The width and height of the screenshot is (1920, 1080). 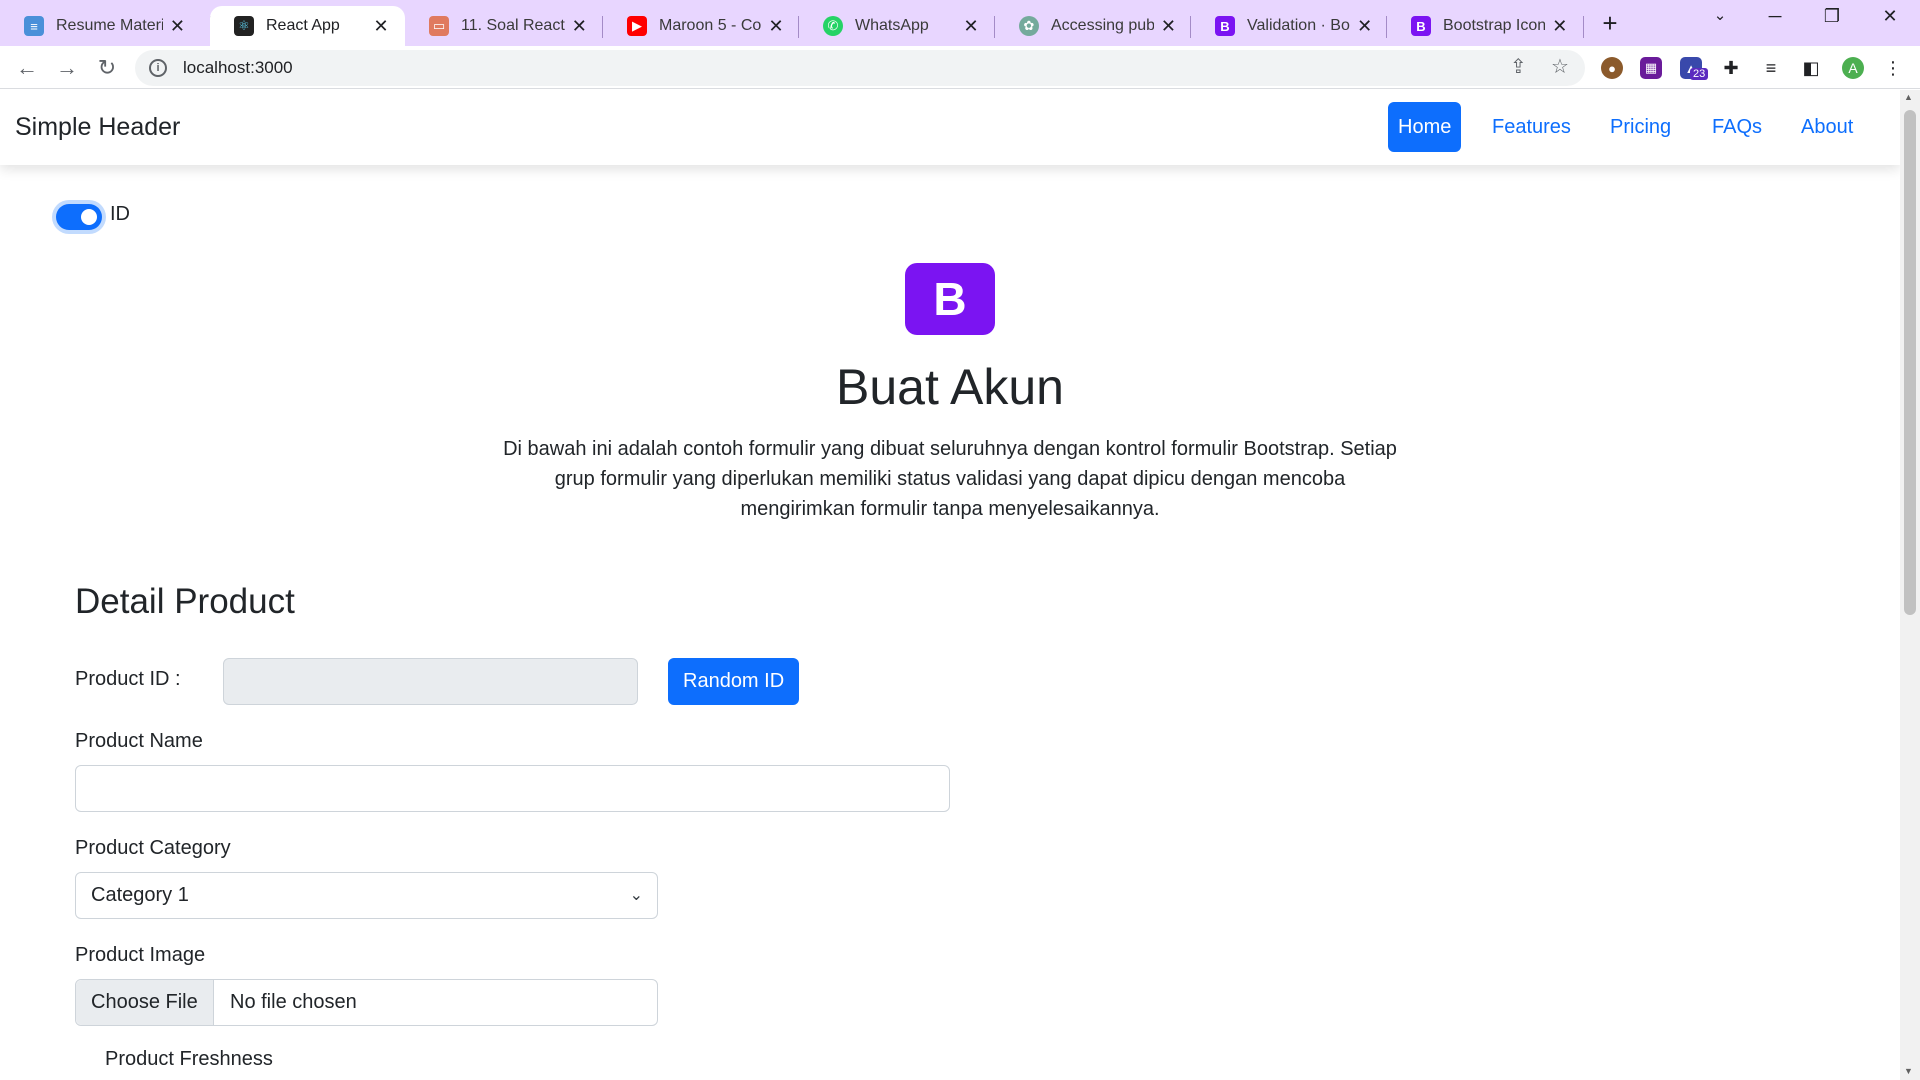 What do you see at coordinates (89, 217) in the screenshot?
I see `toggle-knob` at bounding box center [89, 217].